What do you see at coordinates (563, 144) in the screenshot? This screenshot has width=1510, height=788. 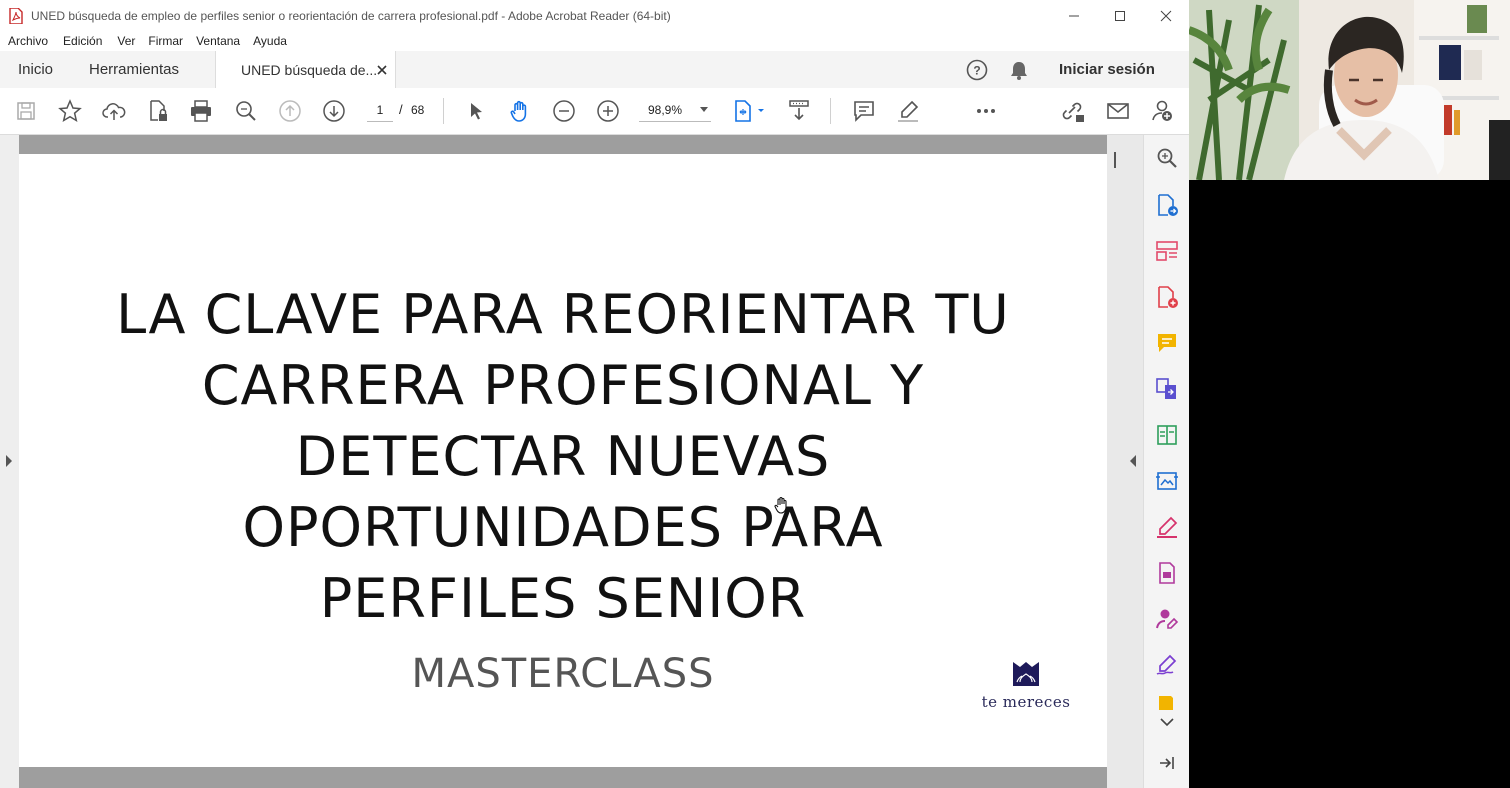 I see `page-gap-top` at bounding box center [563, 144].